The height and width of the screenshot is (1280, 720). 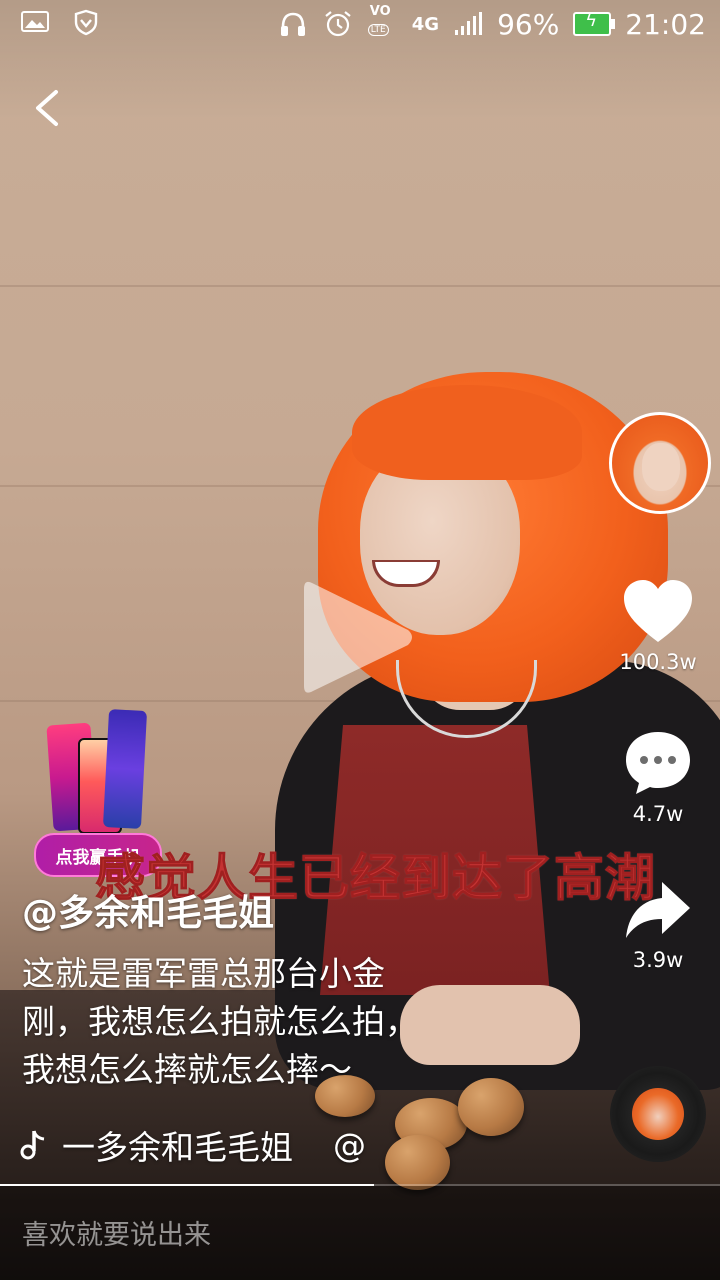 What do you see at coordinates (382, 23) in the screenshot?
I see `volte-icon: VO LTE` at bounding box center [382, 23].